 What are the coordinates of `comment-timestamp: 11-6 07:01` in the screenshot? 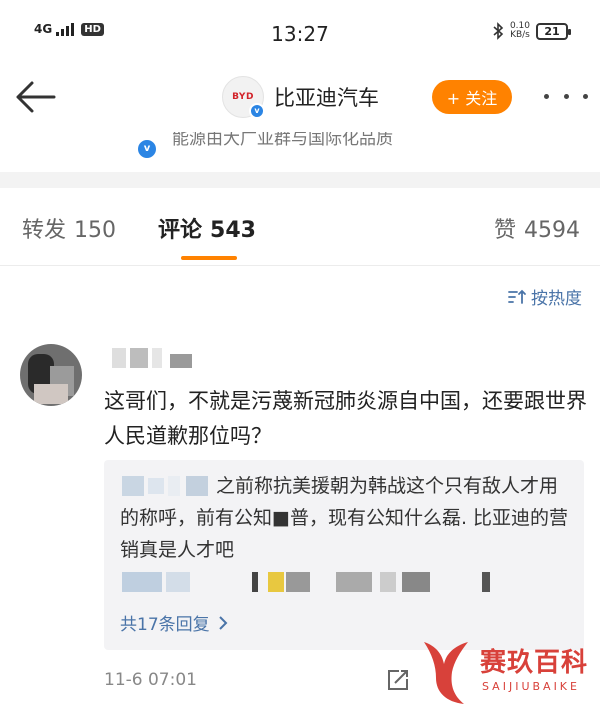 It's located at (150, 680).